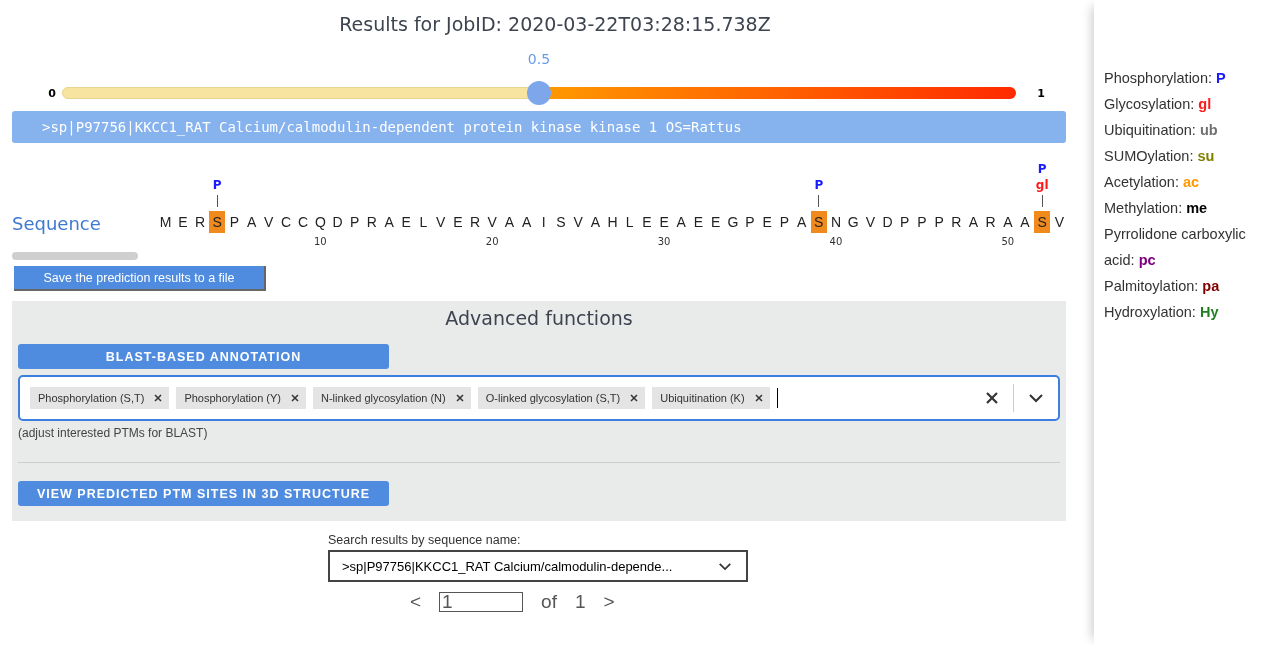 The image size is (1285, 645). I want to click on sequence-header: >sp|P97756|KKCC1_RAT Calcium/calmodulin-dependent protein kinase kinase 1 OS=Rattus, so click(539, 127).